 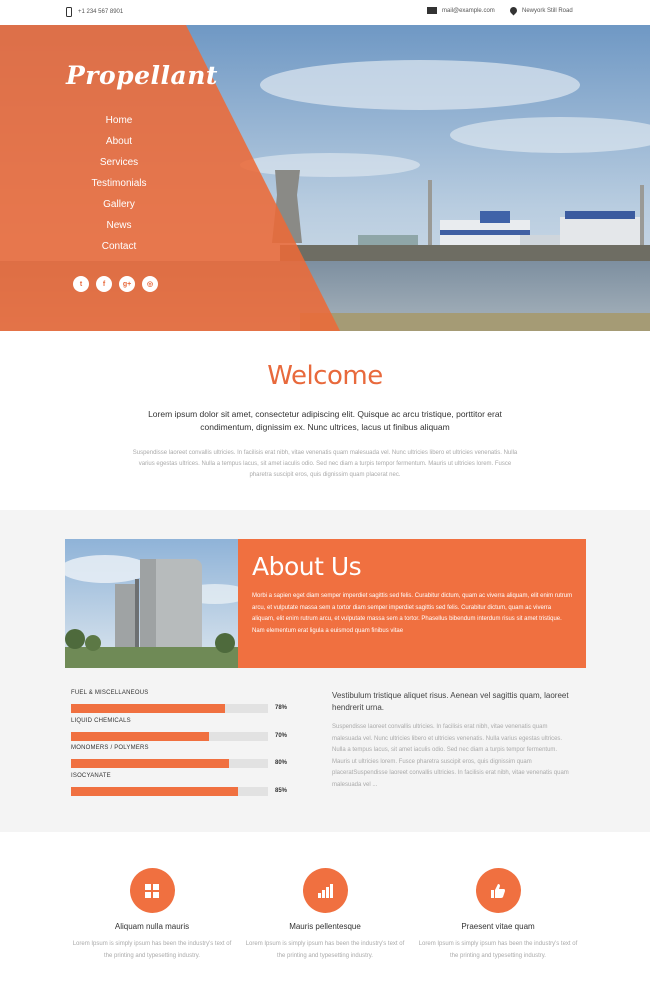 I want to click on about-silo-photo, so click(x=151, y=603).